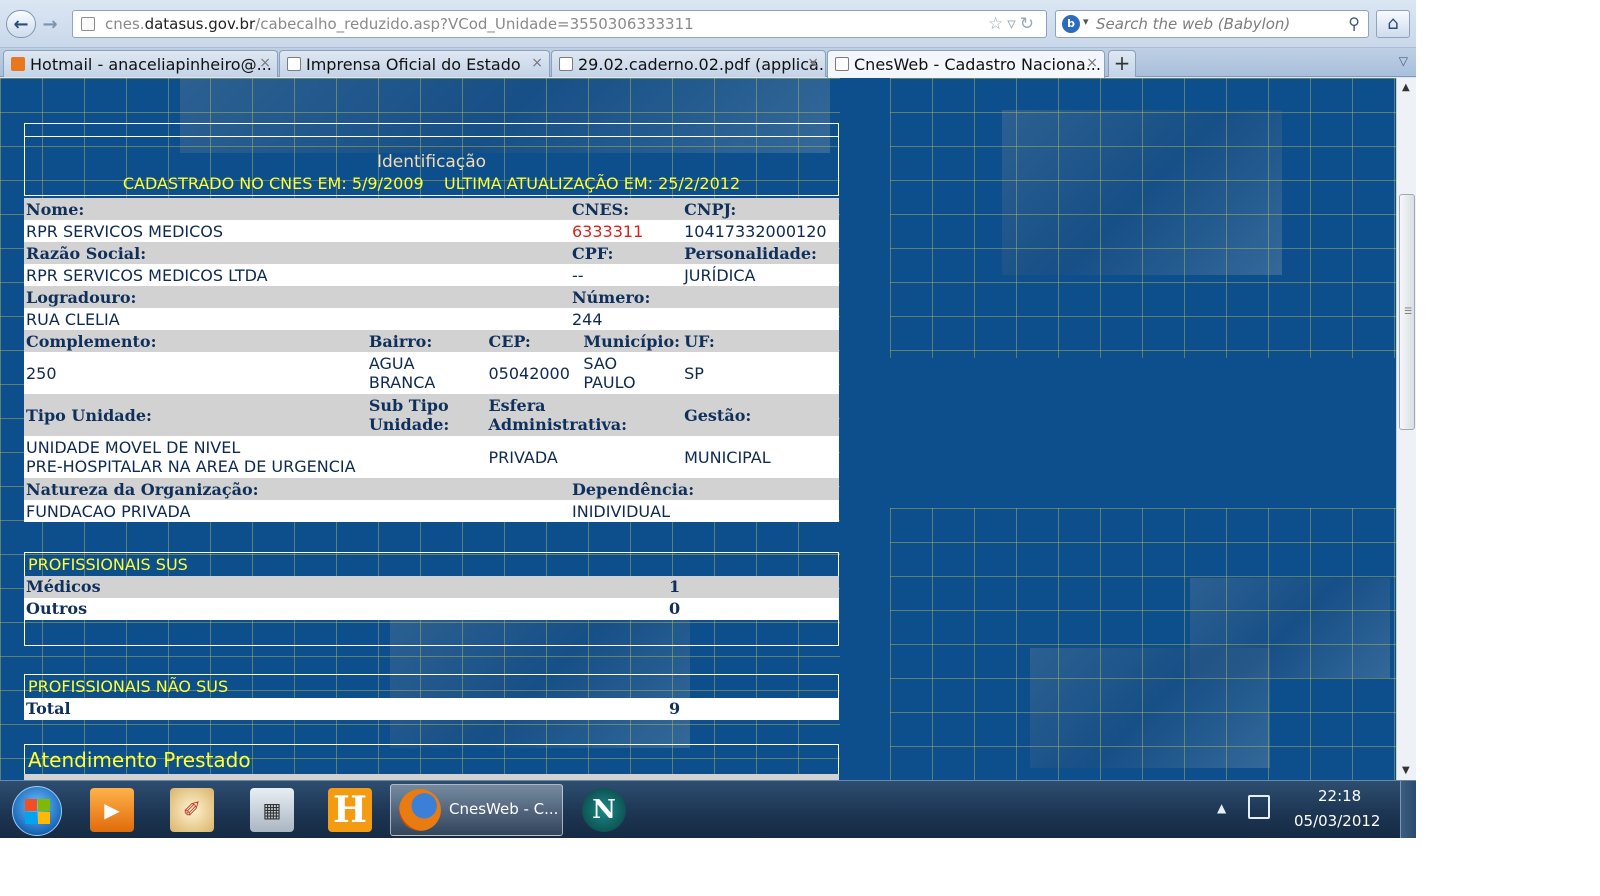 The height and width of the screenshot is (896, 1600). Describe the element at coordinates (632, 341) in the screenshot. I see `municipio-label: Município:` at that location.